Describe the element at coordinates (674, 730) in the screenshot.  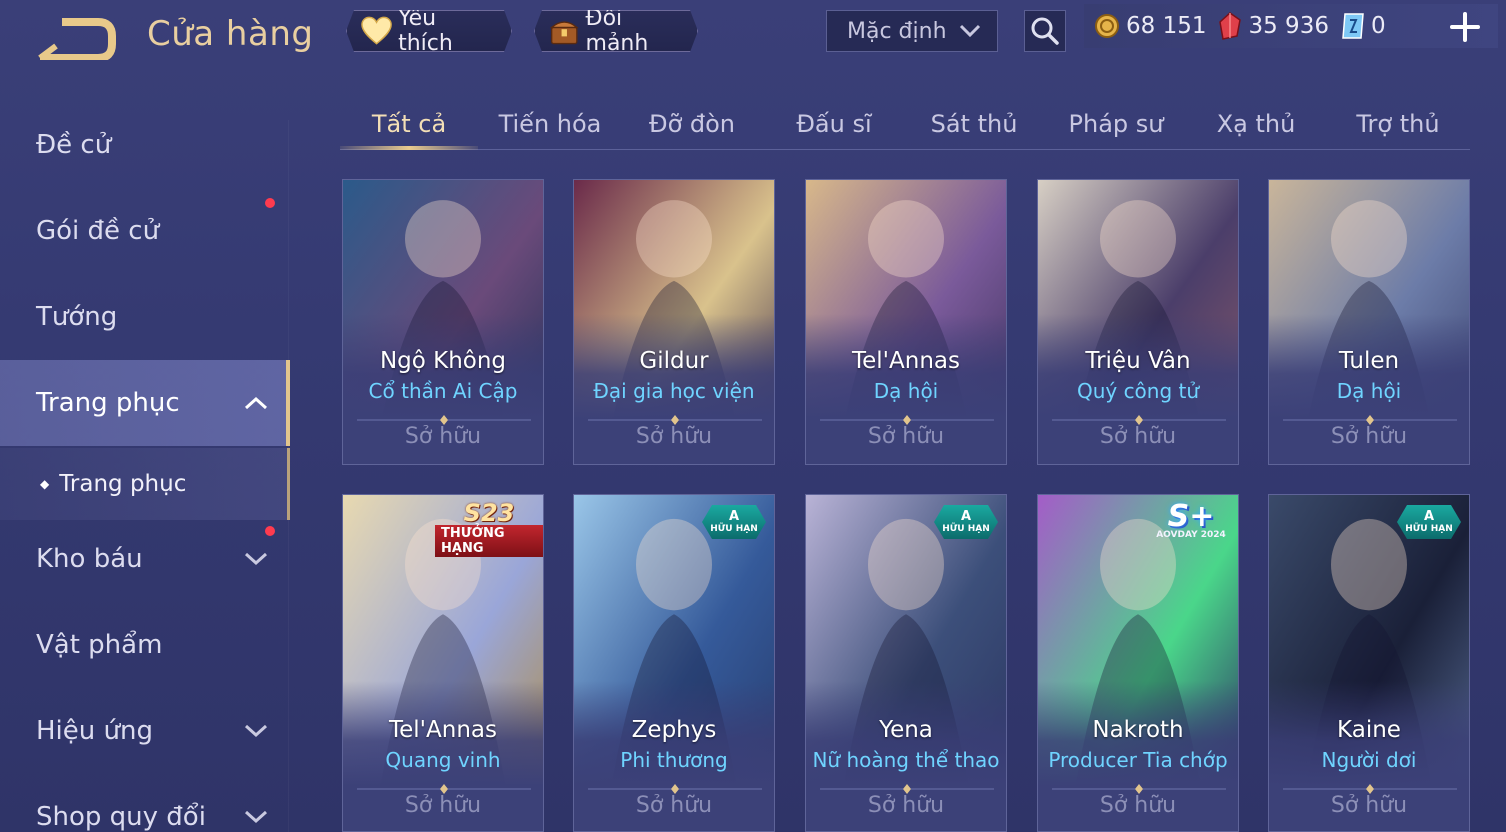
I see `hero-name: Zephys` at that location.